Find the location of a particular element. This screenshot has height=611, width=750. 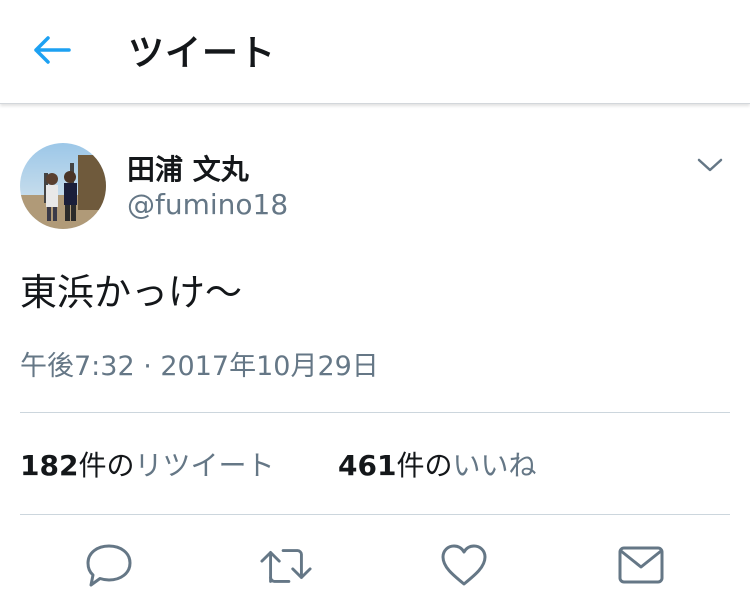

author-handle: @fumino18 is located at coordinates (207, 204).